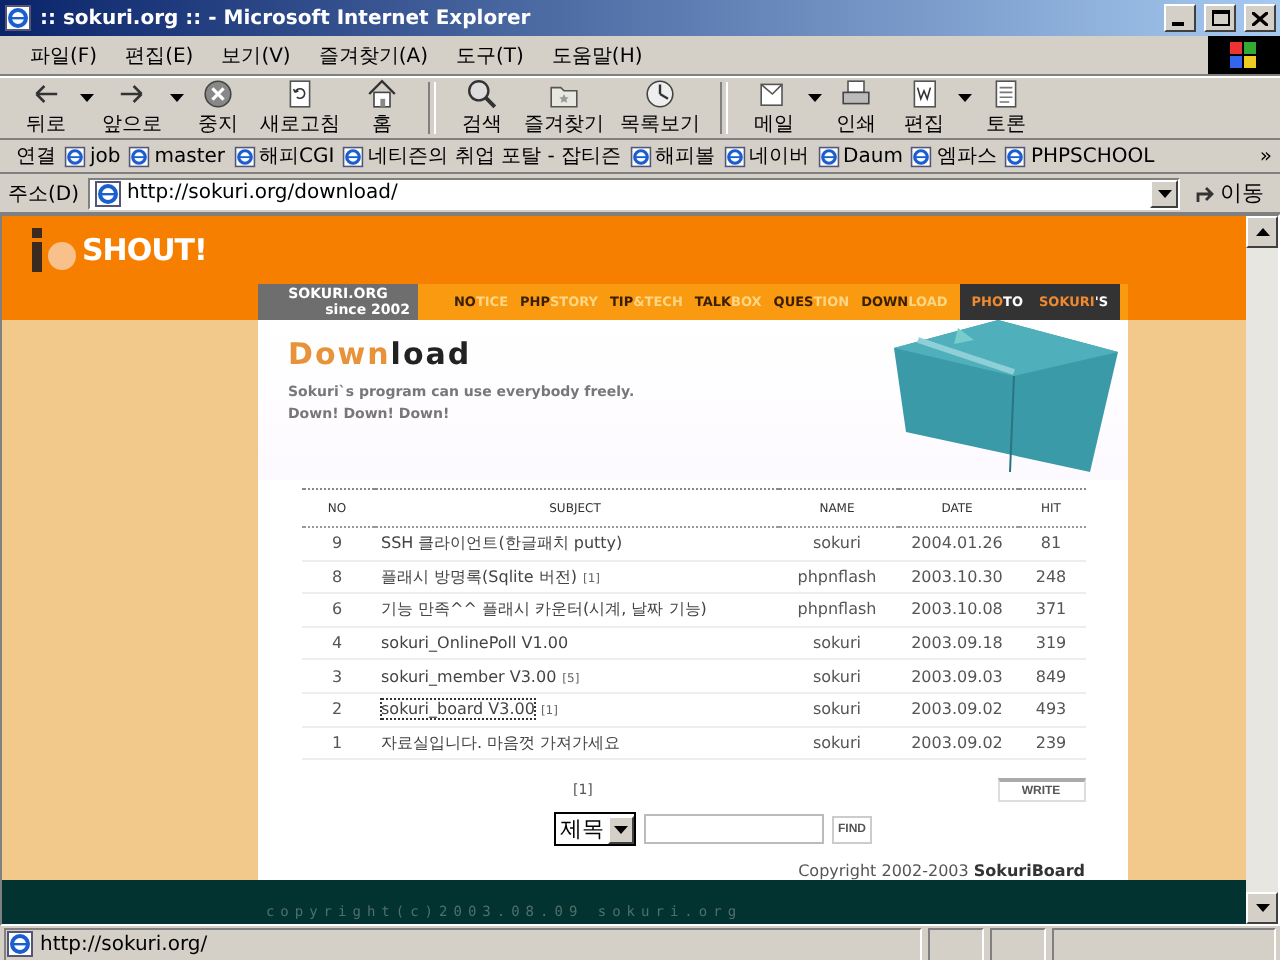  What do you see at coordinates (132, 108) in the screenshot?
I see `toolbar-button: 앞으로` at bounding box center [132, 108].